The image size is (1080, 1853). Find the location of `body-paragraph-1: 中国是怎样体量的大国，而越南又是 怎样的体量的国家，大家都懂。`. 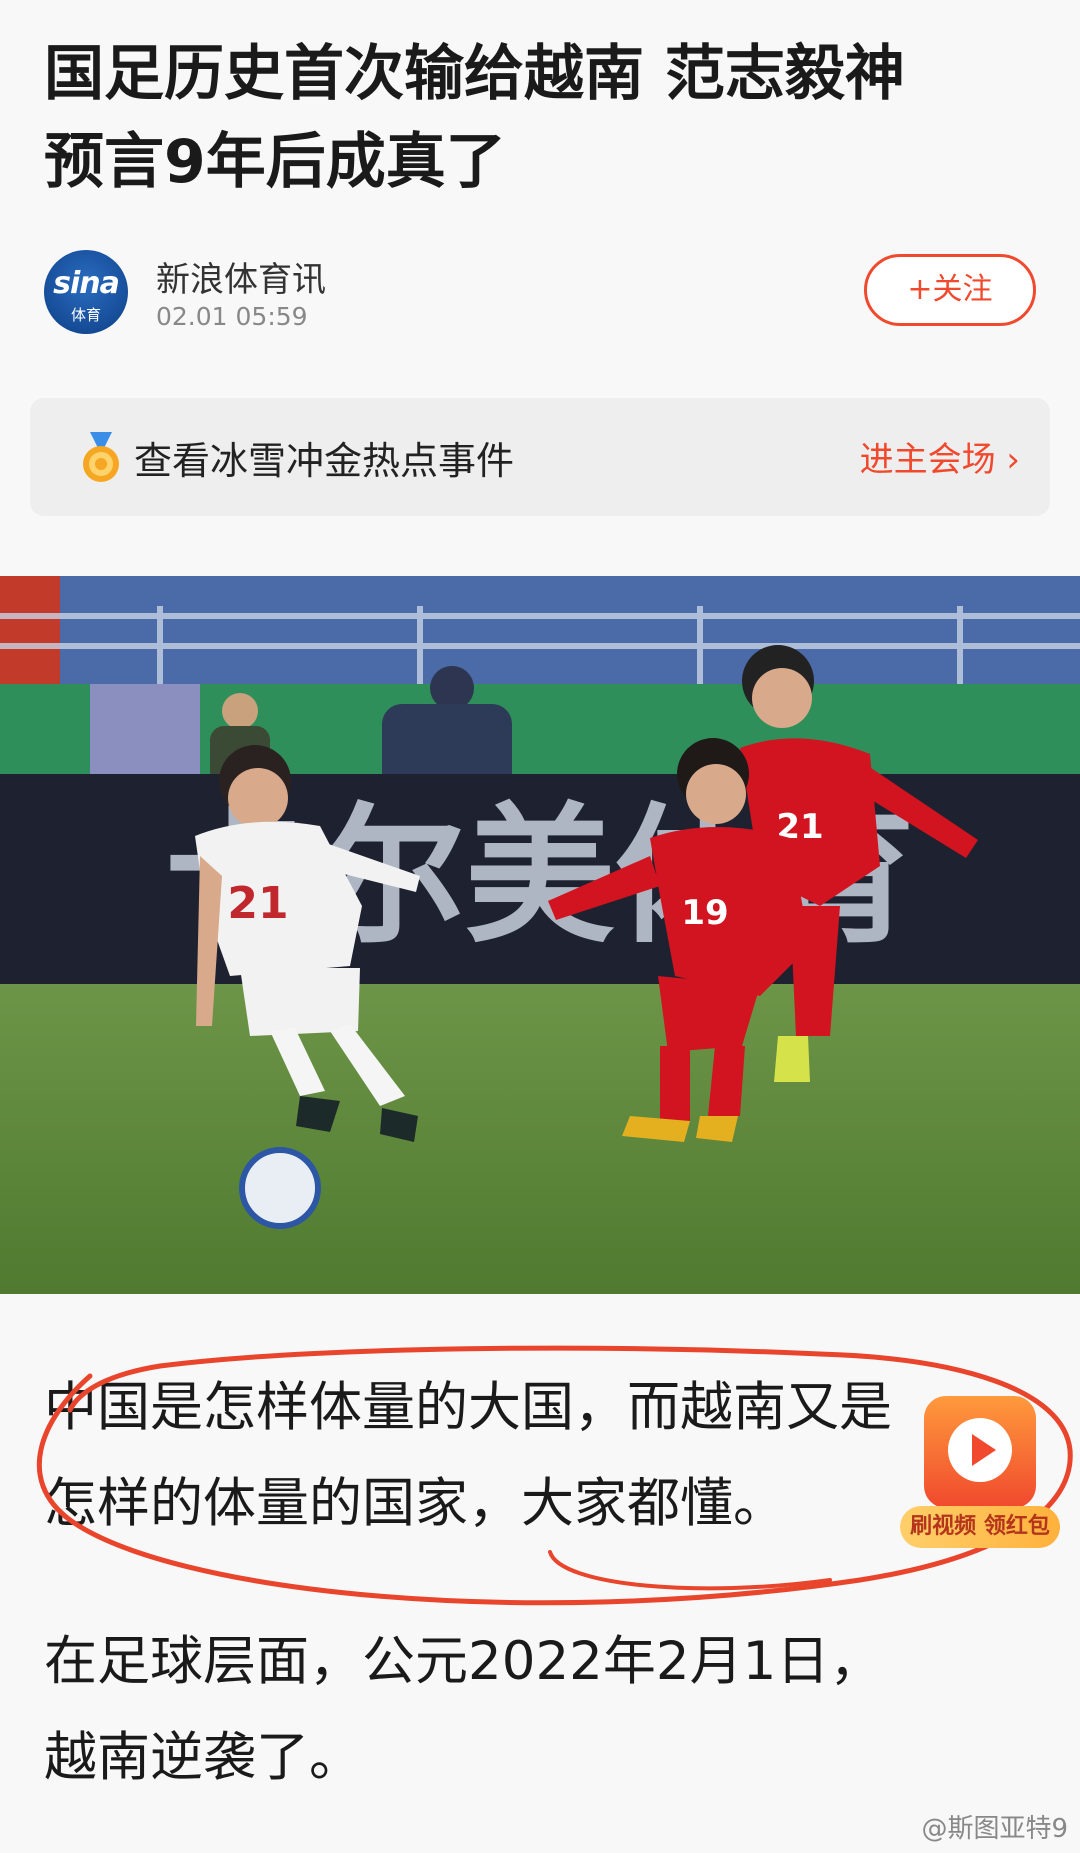

body-paragraph-1: 中国是怎样体量的大国，而越南又是 怎样的体量的国家，大家都懂。 is located at coordinates (544, 1456).